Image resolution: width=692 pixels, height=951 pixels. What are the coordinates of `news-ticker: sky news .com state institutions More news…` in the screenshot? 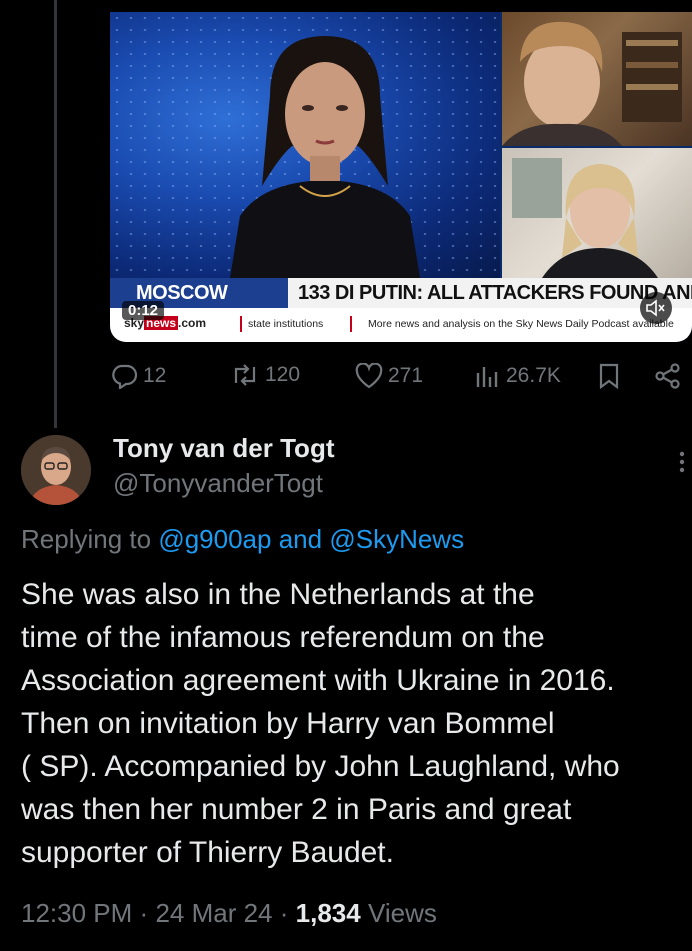 It's located at (401, 325).